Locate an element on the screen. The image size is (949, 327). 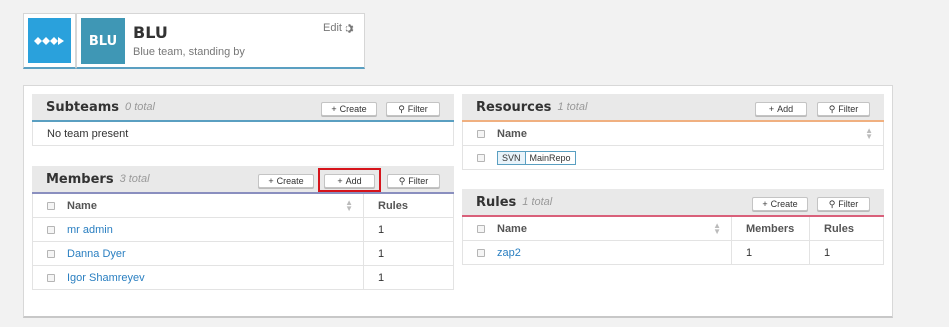
filter-subteams-button: ⚲ Filter is located at coordinates (413, 109).